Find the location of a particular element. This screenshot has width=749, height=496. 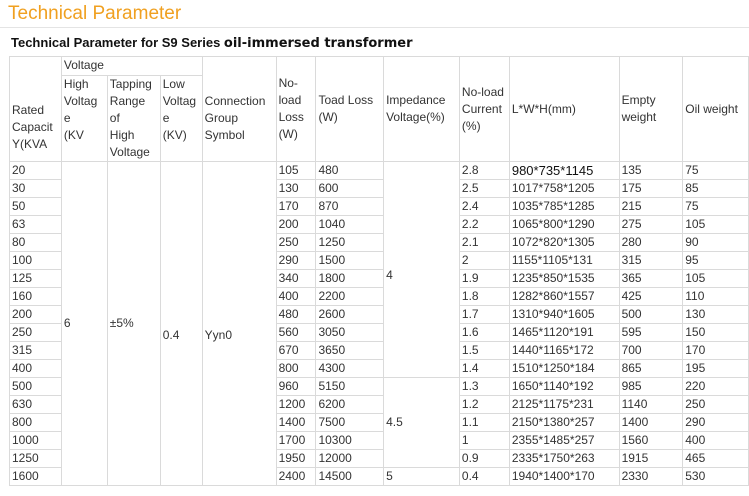

cell-oil-weight: 75 is located at coordinates (715, 170).